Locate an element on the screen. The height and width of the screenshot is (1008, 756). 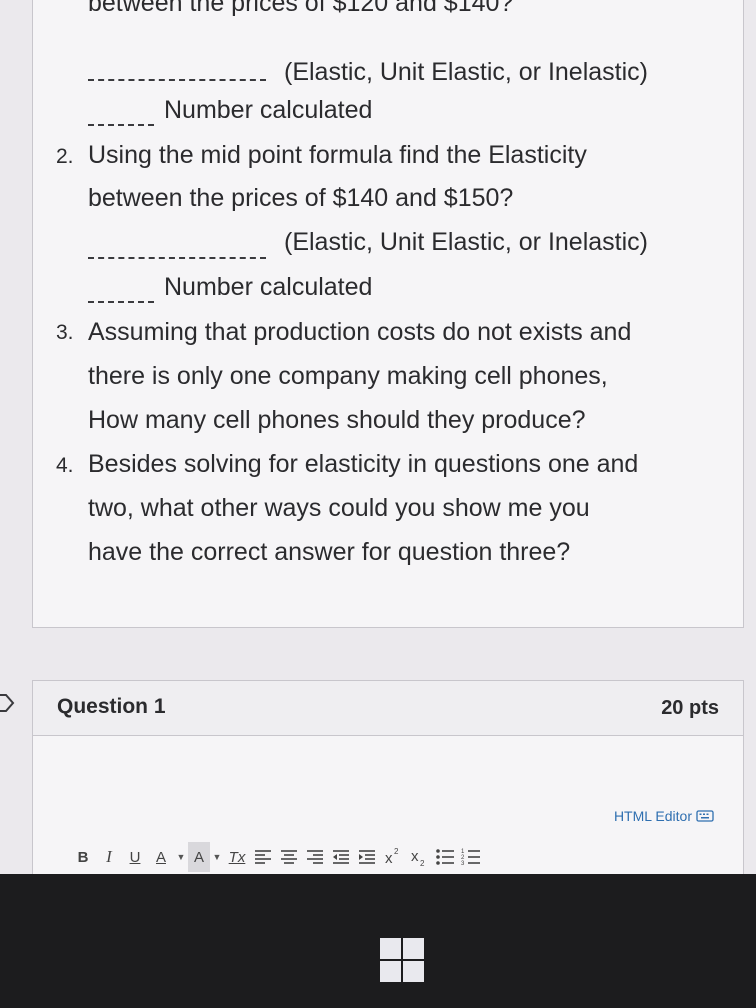
number-prompt-1: Number calculated is located at coordinates (268, 110).